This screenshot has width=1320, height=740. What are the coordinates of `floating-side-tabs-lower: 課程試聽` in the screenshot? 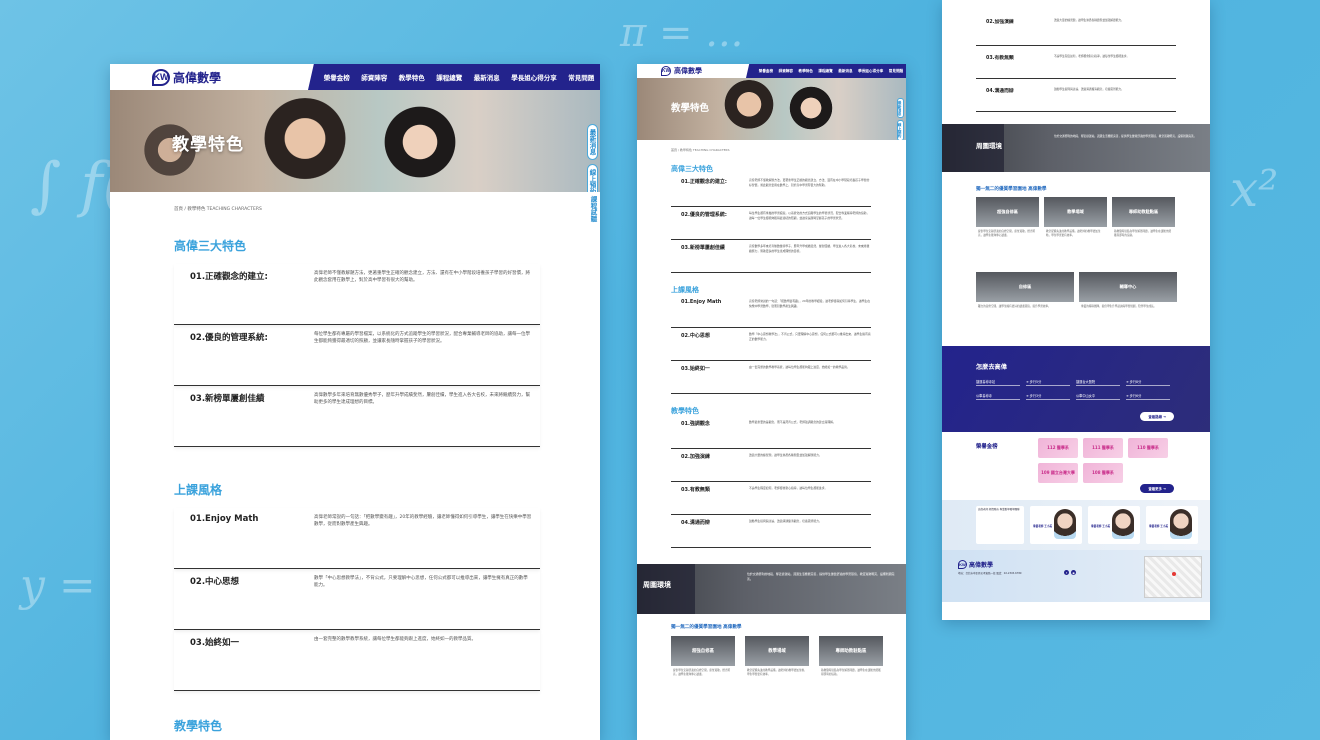 It's located at (592, 209).